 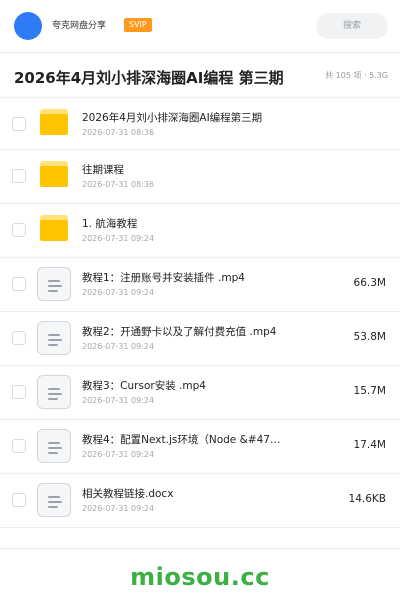 What do you see at coordinates (200, 393) in the screenshot?
I see `file-row: 教程3：Cursor安装 .mp4 2026-07-31 09:24 15.7M` at bounding box center [200, 393].